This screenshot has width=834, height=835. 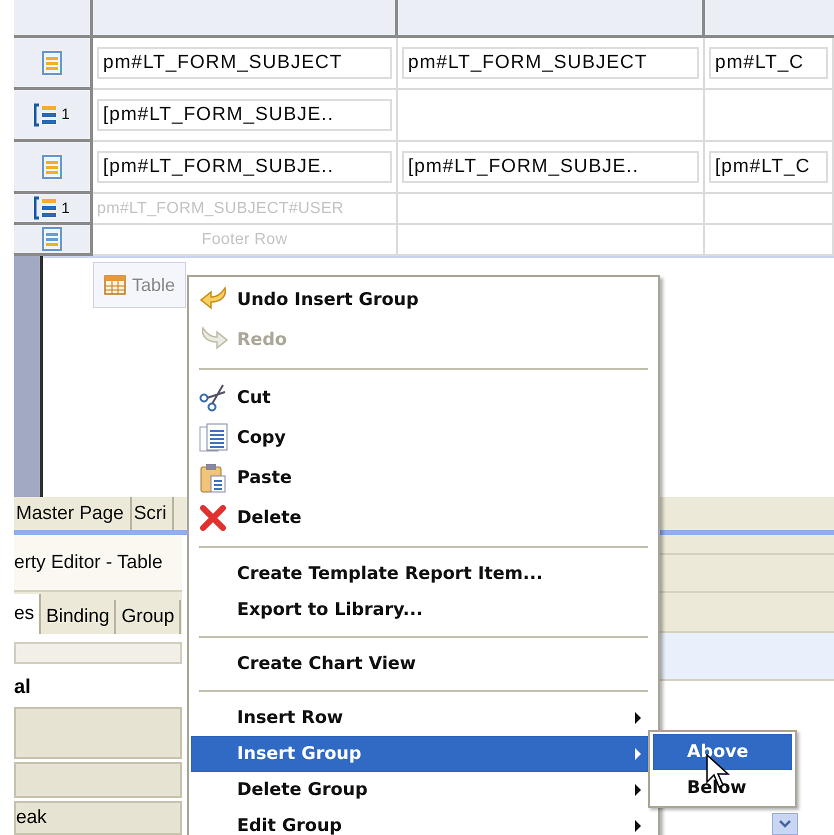 I want to click on property-tab: es, so click(x=28, y=614).